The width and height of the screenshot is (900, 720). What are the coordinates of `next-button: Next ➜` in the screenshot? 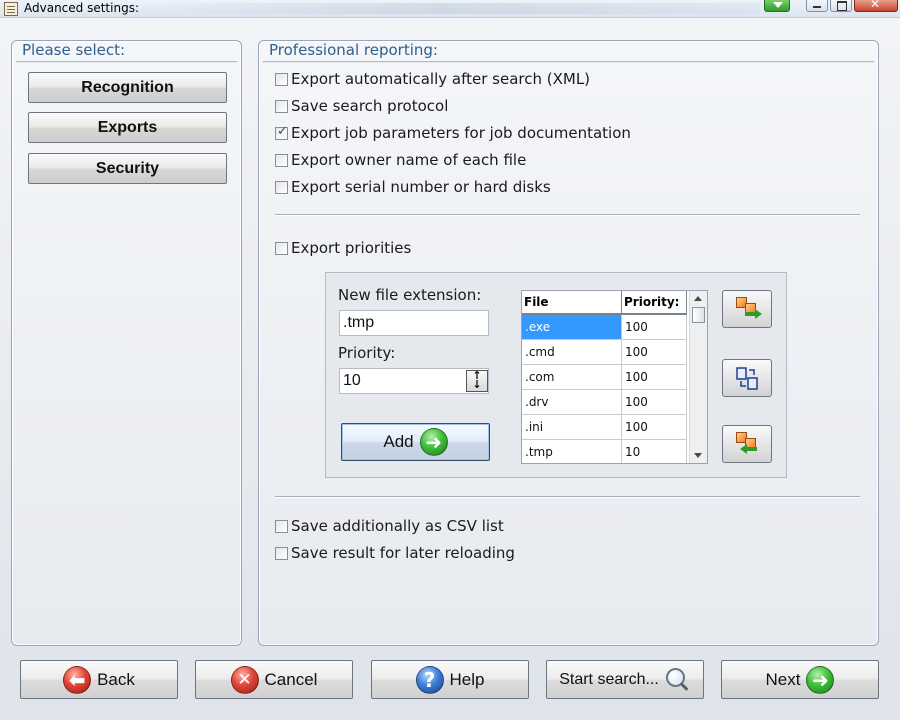 It's located at (800, 679).